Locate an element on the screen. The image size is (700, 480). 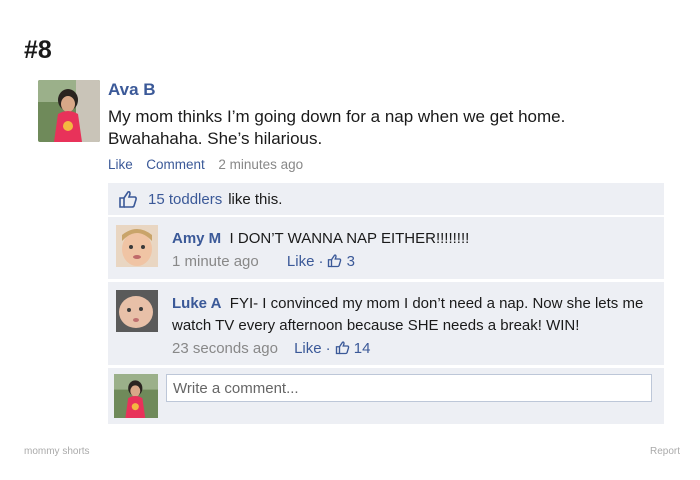
likes-summary: 15 toddlers like this. is located at coordinates (386, 199).